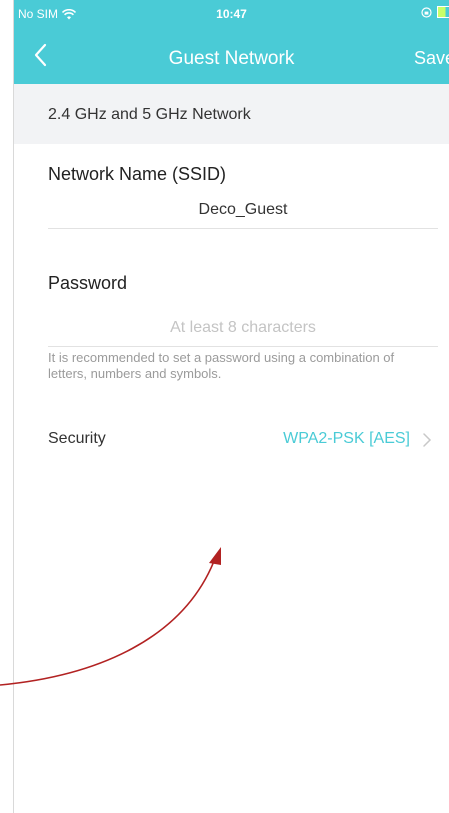 Image resolution: width=449 pixels, height=813 pixels. What do you see at coordinates (137, 174) in the screenshot?
I see `ssid-label: Network Name (SSID)` at bounding box center [137, 174].